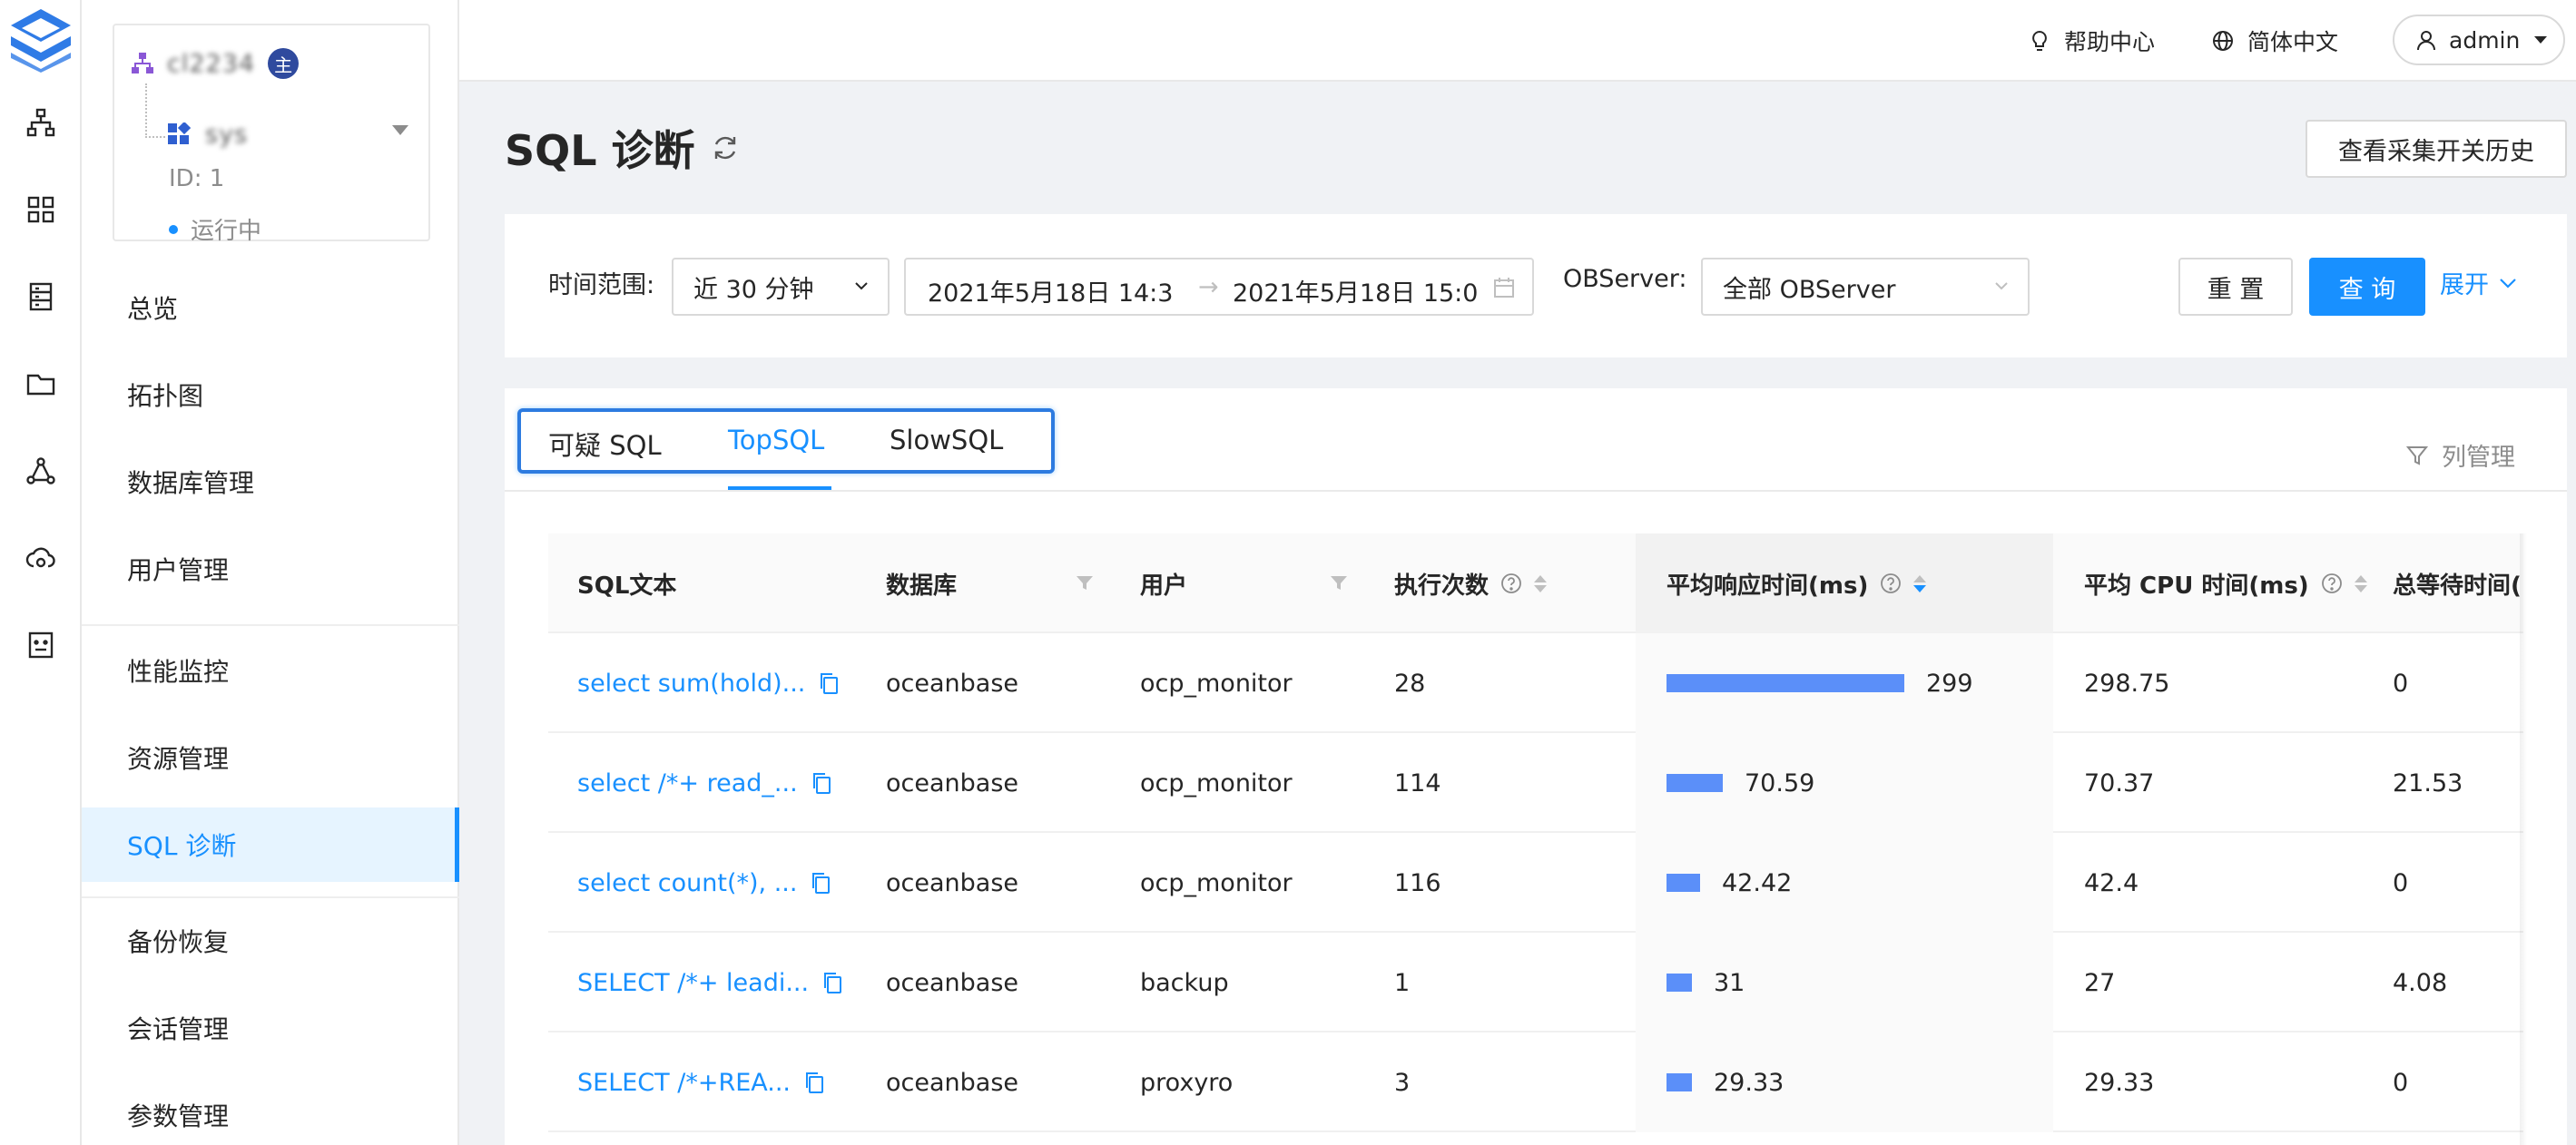 Image resolution: width=2576 pixels, height=1145 pixels. I want to click on reset-button: 重 置, so click(2235, 287).